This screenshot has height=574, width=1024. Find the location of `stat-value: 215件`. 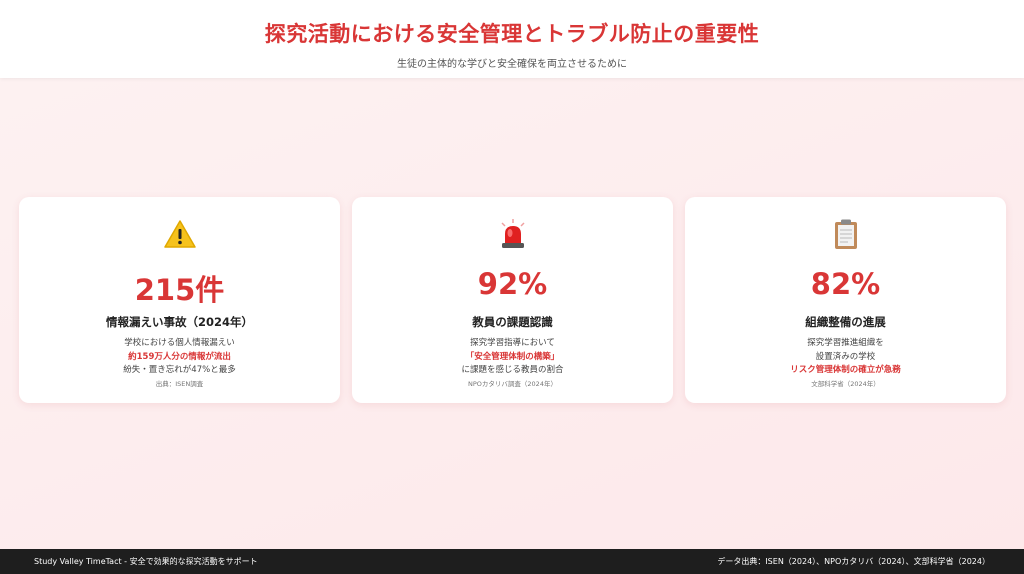

stat-value: 215件 is located at coordinates (179, 290).